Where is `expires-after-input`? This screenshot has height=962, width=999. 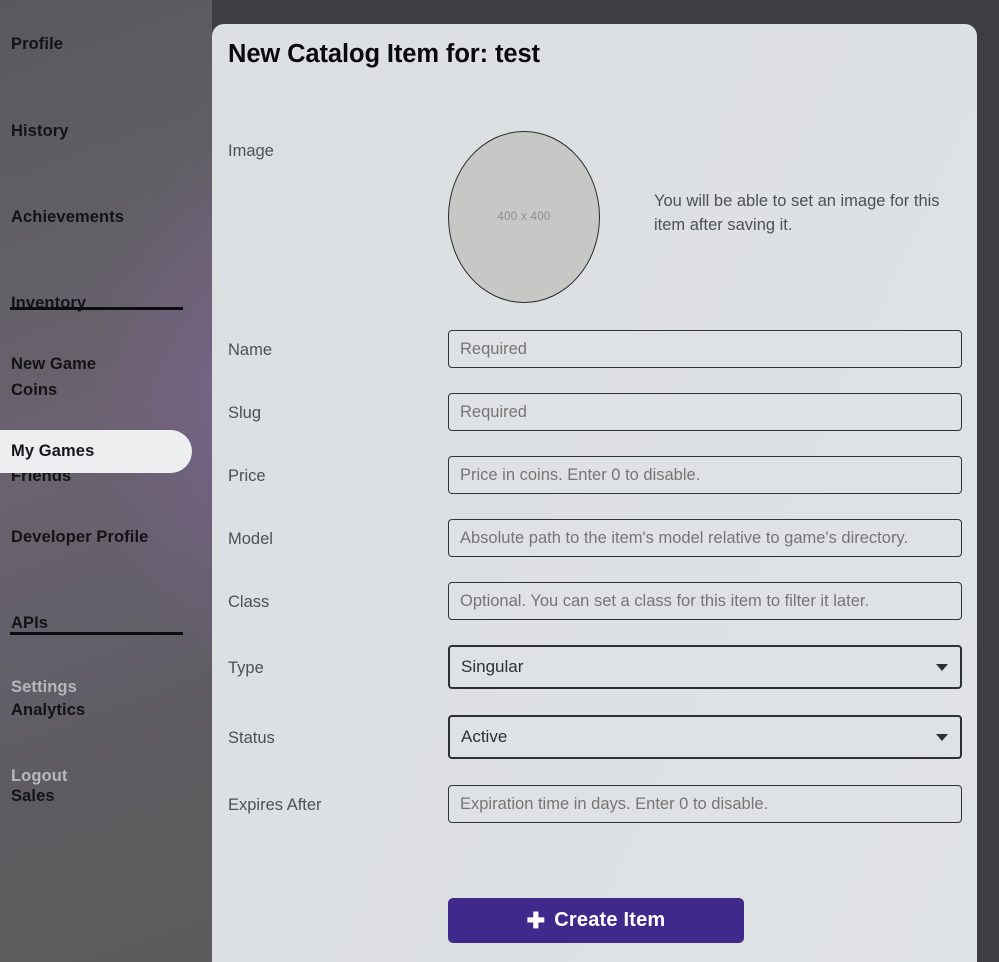 expires-after-input is located at coordinates (705, 804).